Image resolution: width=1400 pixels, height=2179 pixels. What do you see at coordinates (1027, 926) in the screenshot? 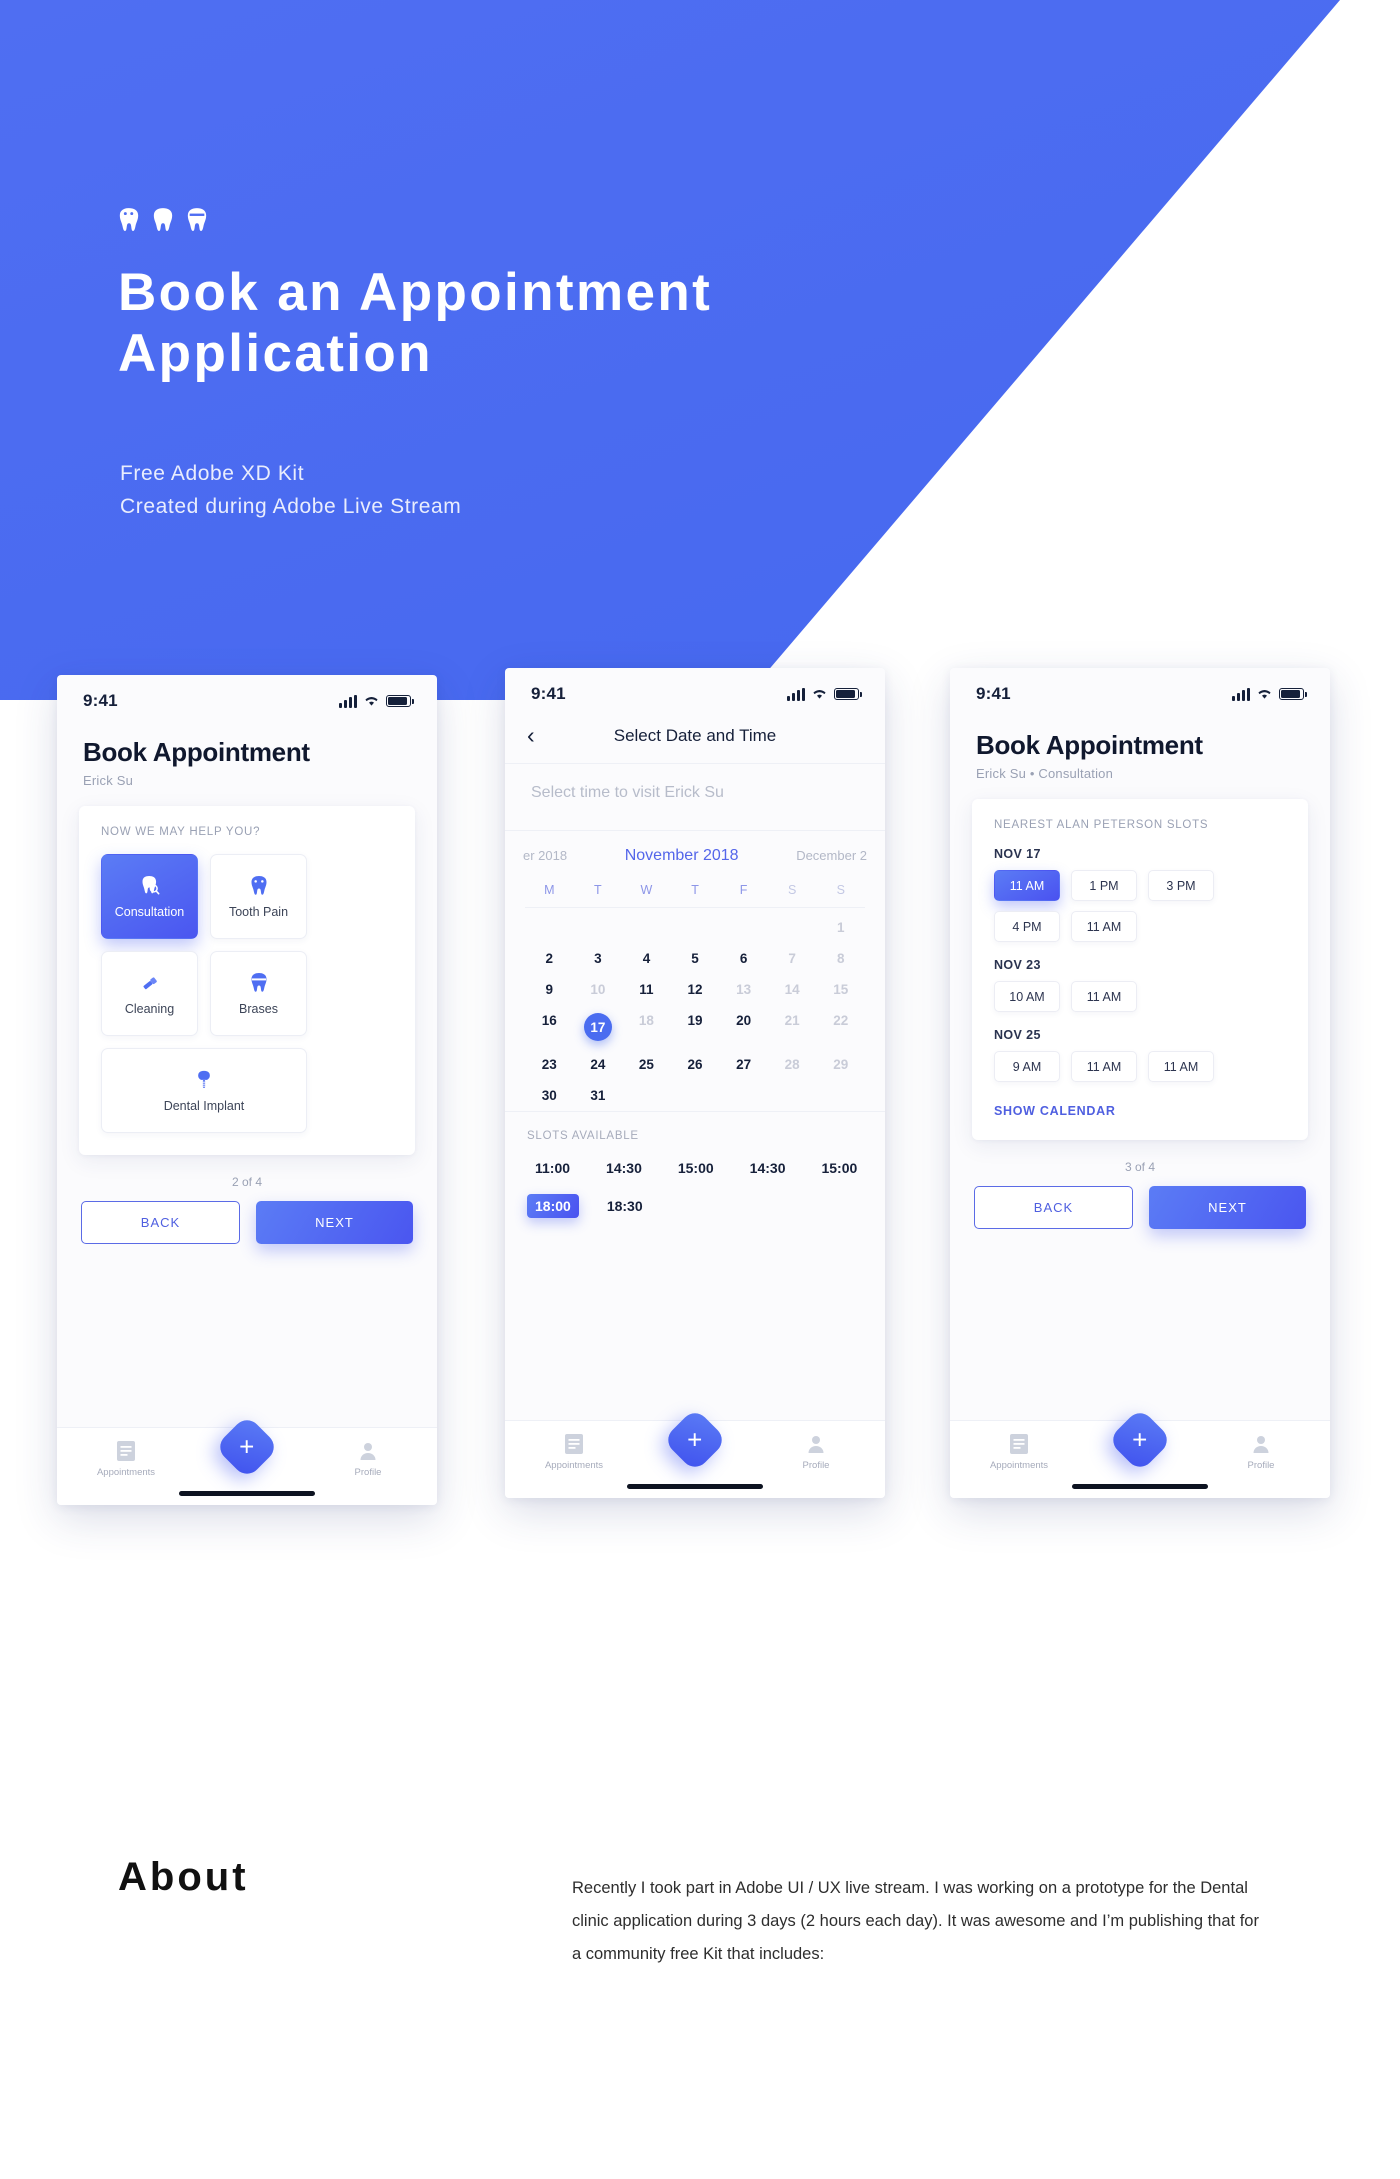
I see `time-slot-chip: 4 PM` at bounding box center [1027, 926].